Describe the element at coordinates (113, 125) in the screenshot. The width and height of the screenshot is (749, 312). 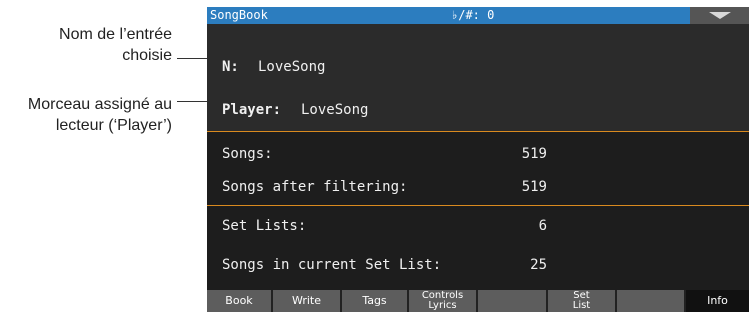
I see `callout-player-line2: lecteur (‘Player’)` at that location.